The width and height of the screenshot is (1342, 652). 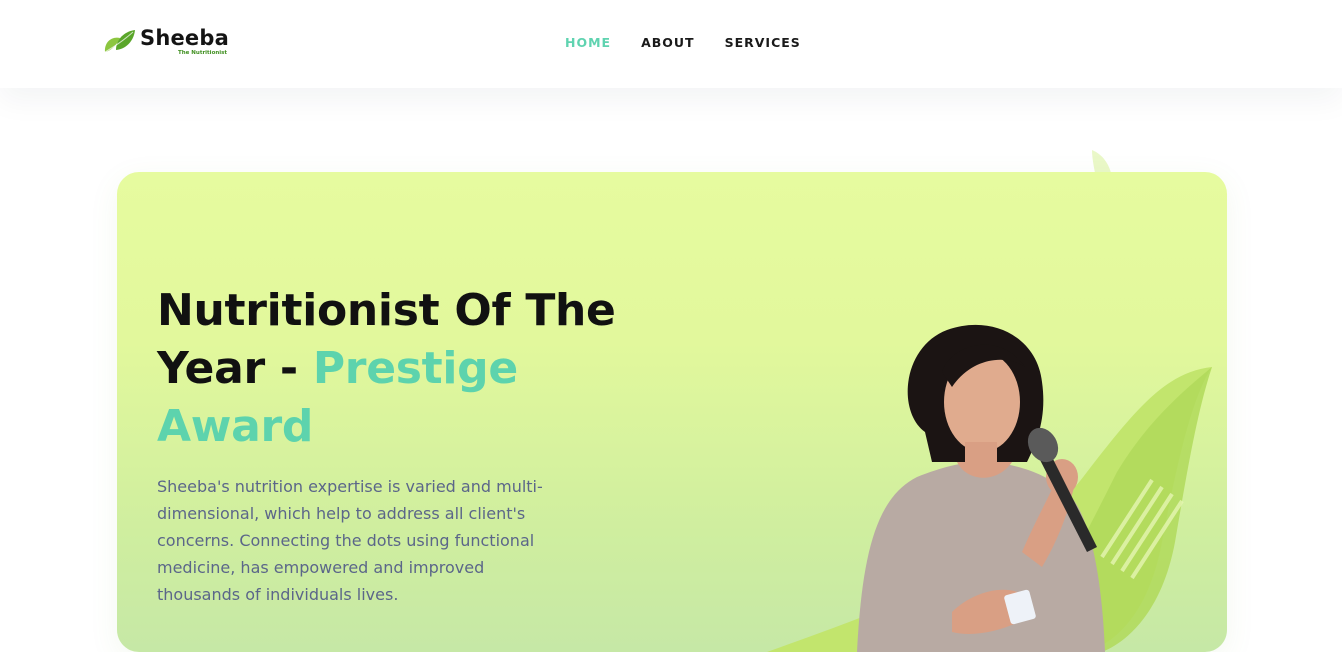 What do you see at coordinates (184, 38) in the screenshot?
I see `brand-name: Sheeba` at bounding box center [184, 38].